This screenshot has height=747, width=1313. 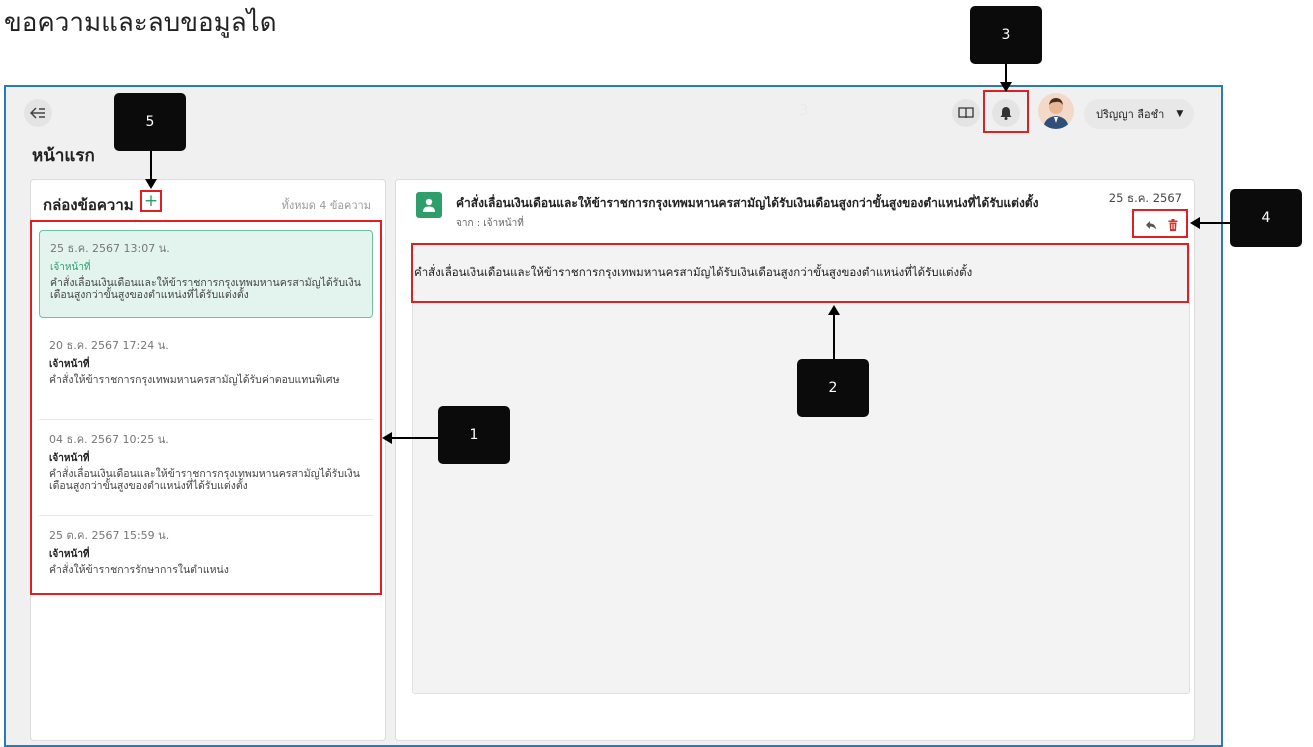 I want to click on highlight-box-actions, so click(x=1160, y=223).